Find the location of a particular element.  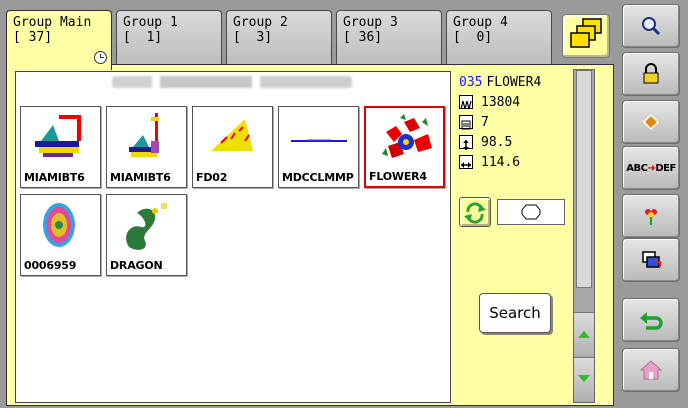

design-thumb-6: 0006959 is located at coordinates (60, 235).